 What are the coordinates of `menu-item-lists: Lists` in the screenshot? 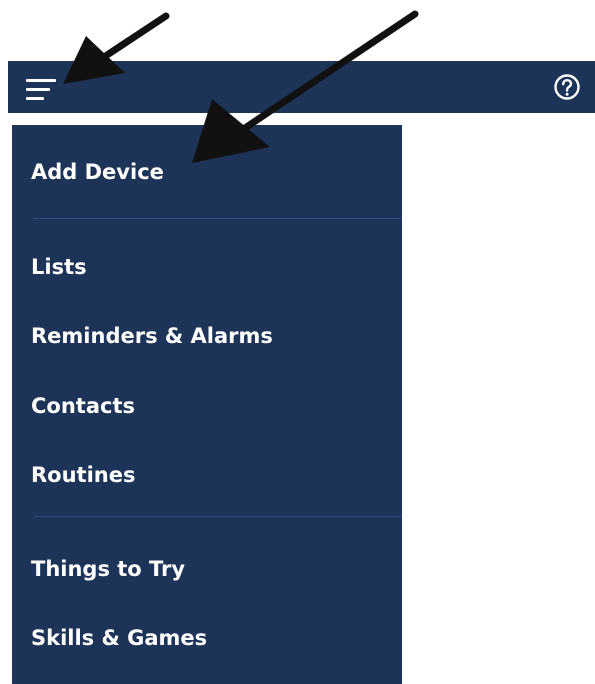 It's located at (59, 267).